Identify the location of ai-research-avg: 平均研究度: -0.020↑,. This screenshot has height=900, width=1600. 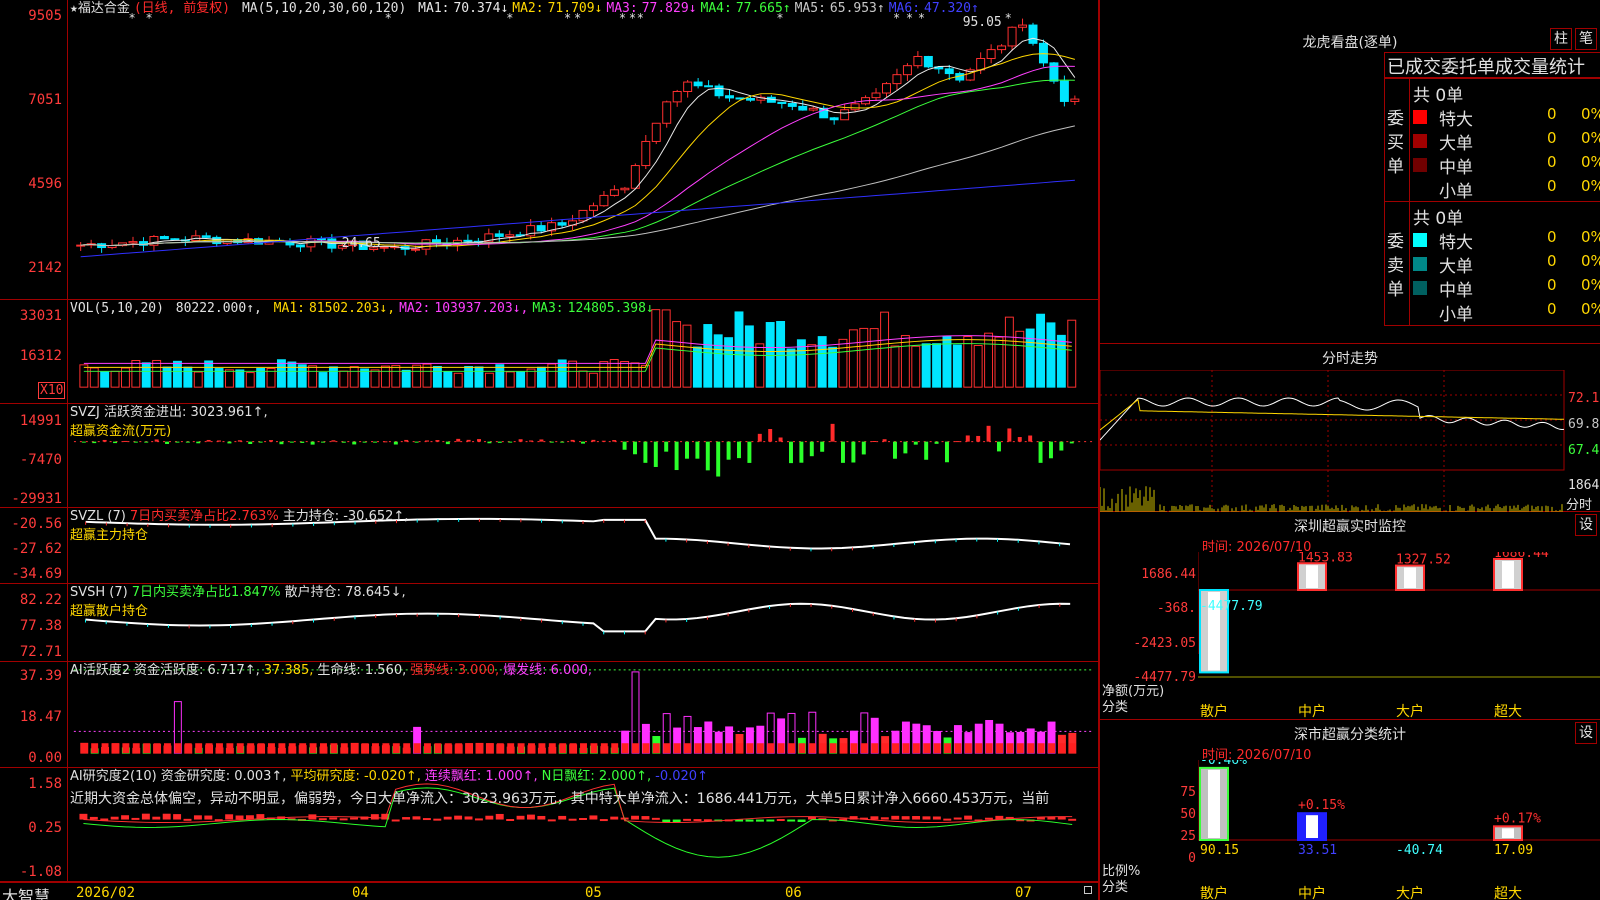
(355, 776).